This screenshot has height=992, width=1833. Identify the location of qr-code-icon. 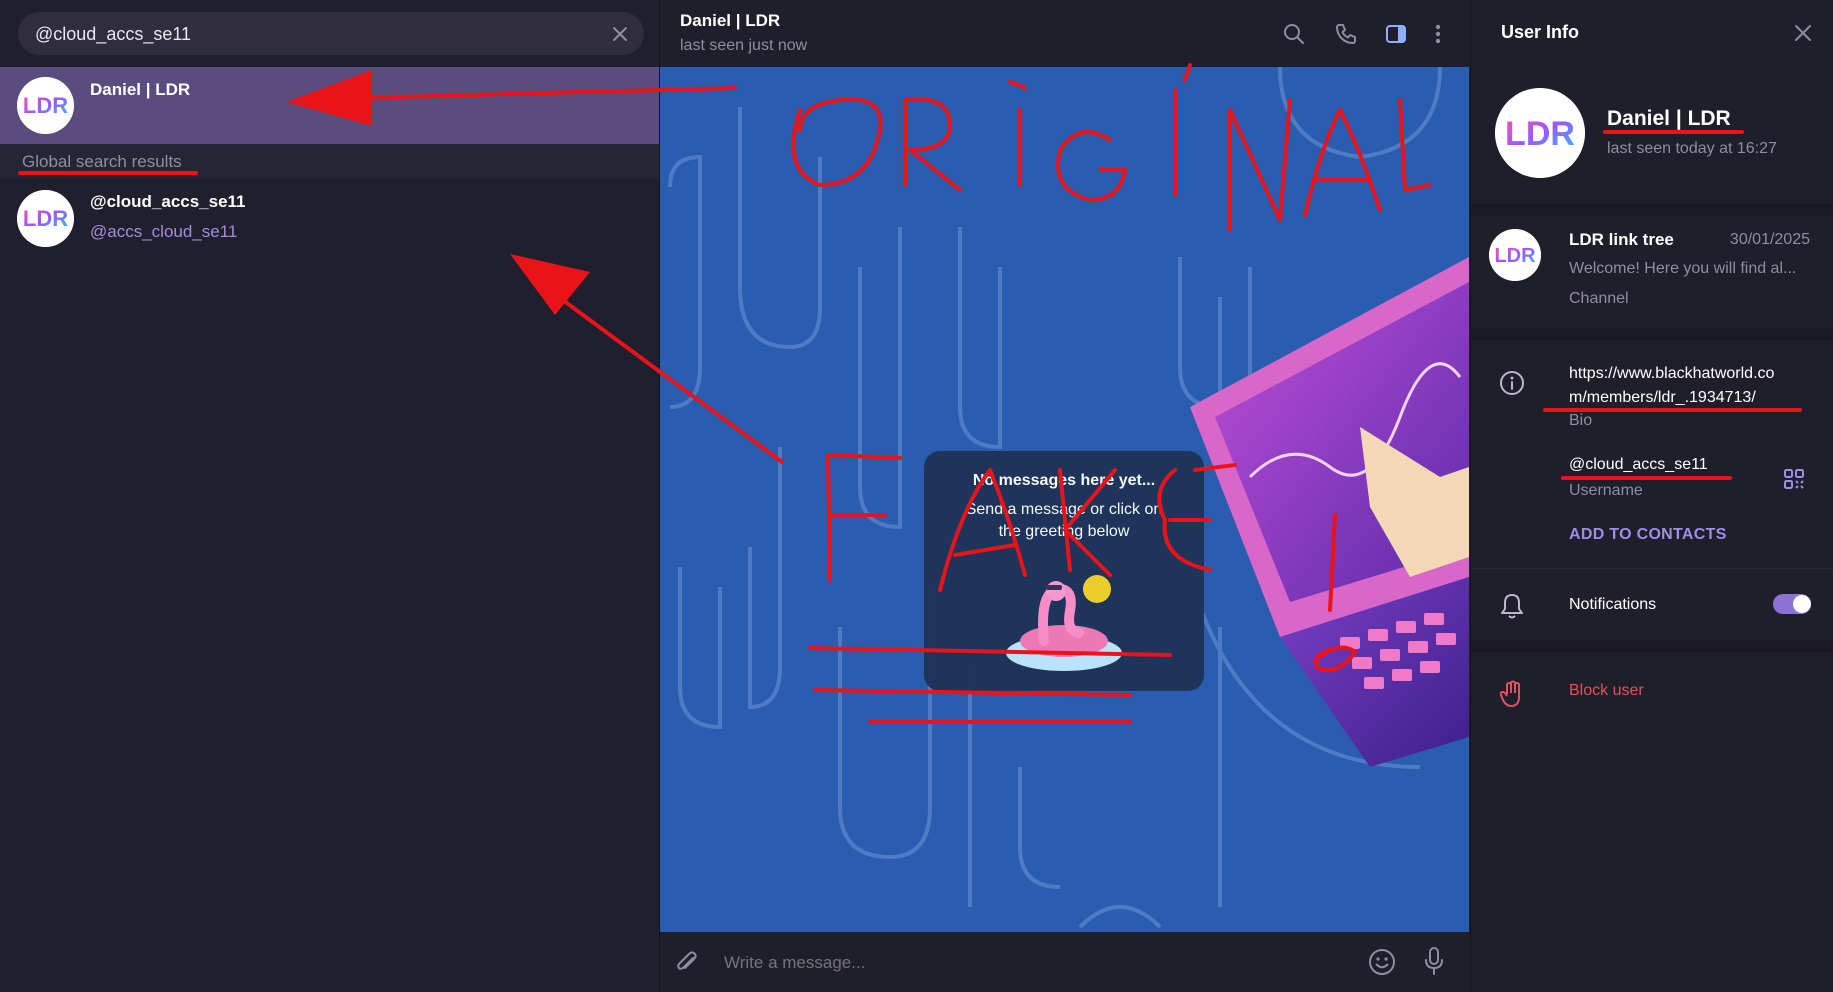
(1794, 479).